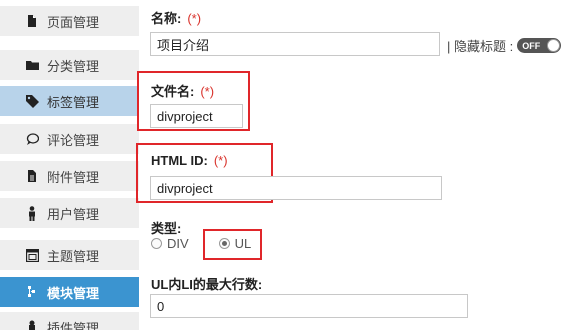 The image size is (586, 330). I want to click on maxrows-label: UL内LI的最大行数:, so click(207, 284).